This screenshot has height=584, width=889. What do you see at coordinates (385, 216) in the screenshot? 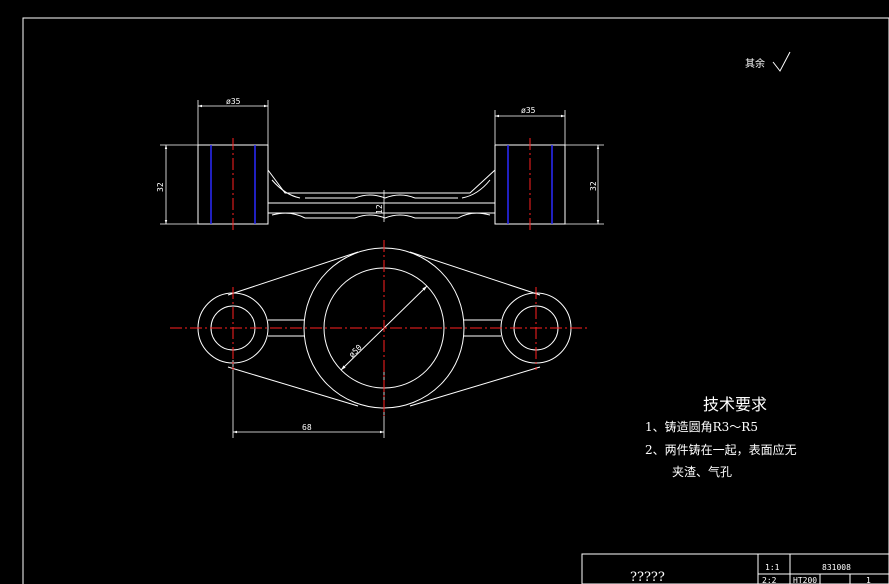
I see `mid-rib-bottom` at bounding box center [385, 216].